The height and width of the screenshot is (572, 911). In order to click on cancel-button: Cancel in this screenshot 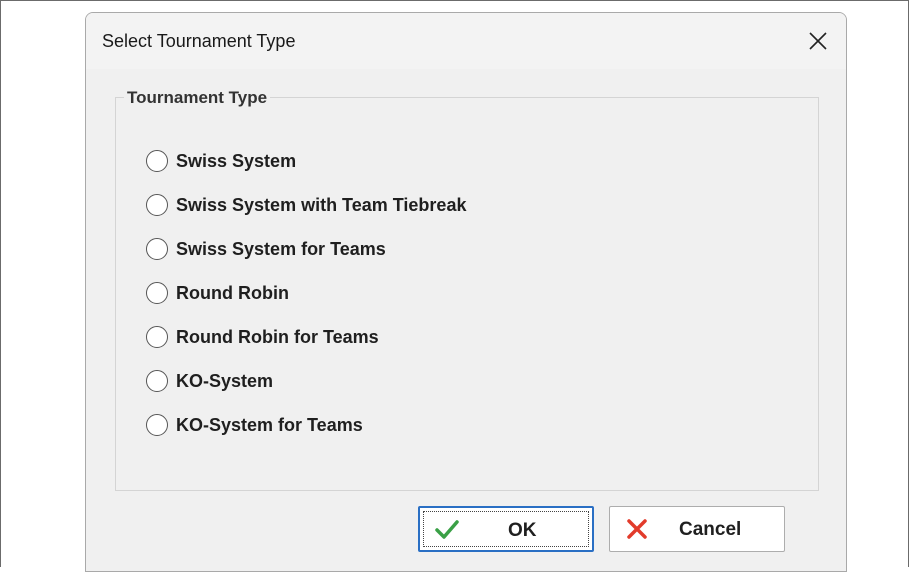, I will do `click(697, 529)`.